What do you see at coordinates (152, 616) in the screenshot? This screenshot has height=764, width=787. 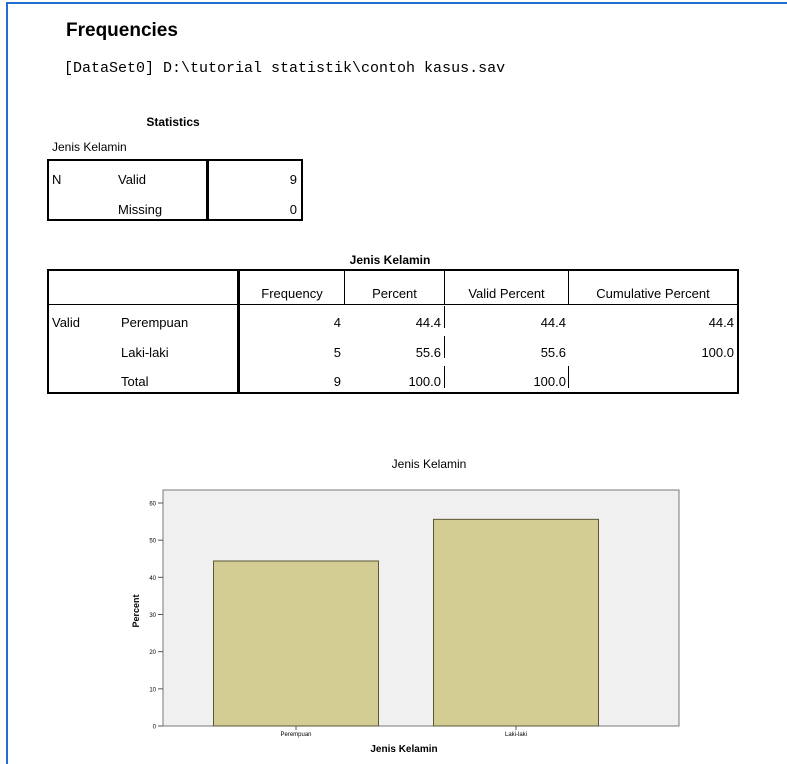 I see `y-tick-label: 30` at bounding box center [152, 616].